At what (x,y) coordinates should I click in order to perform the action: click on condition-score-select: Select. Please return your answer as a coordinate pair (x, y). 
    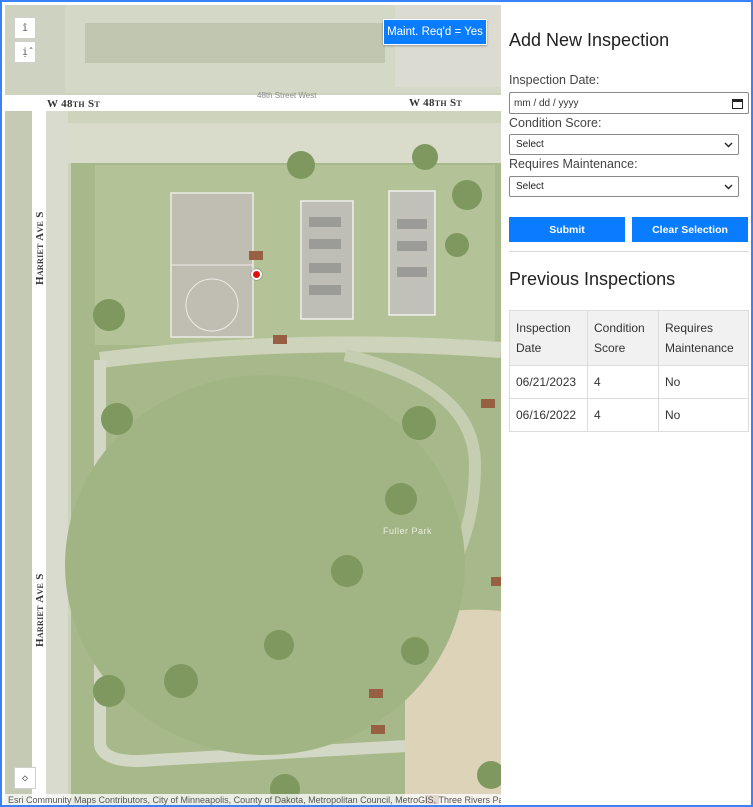
    Looking at the image, I should click on (624, 144).